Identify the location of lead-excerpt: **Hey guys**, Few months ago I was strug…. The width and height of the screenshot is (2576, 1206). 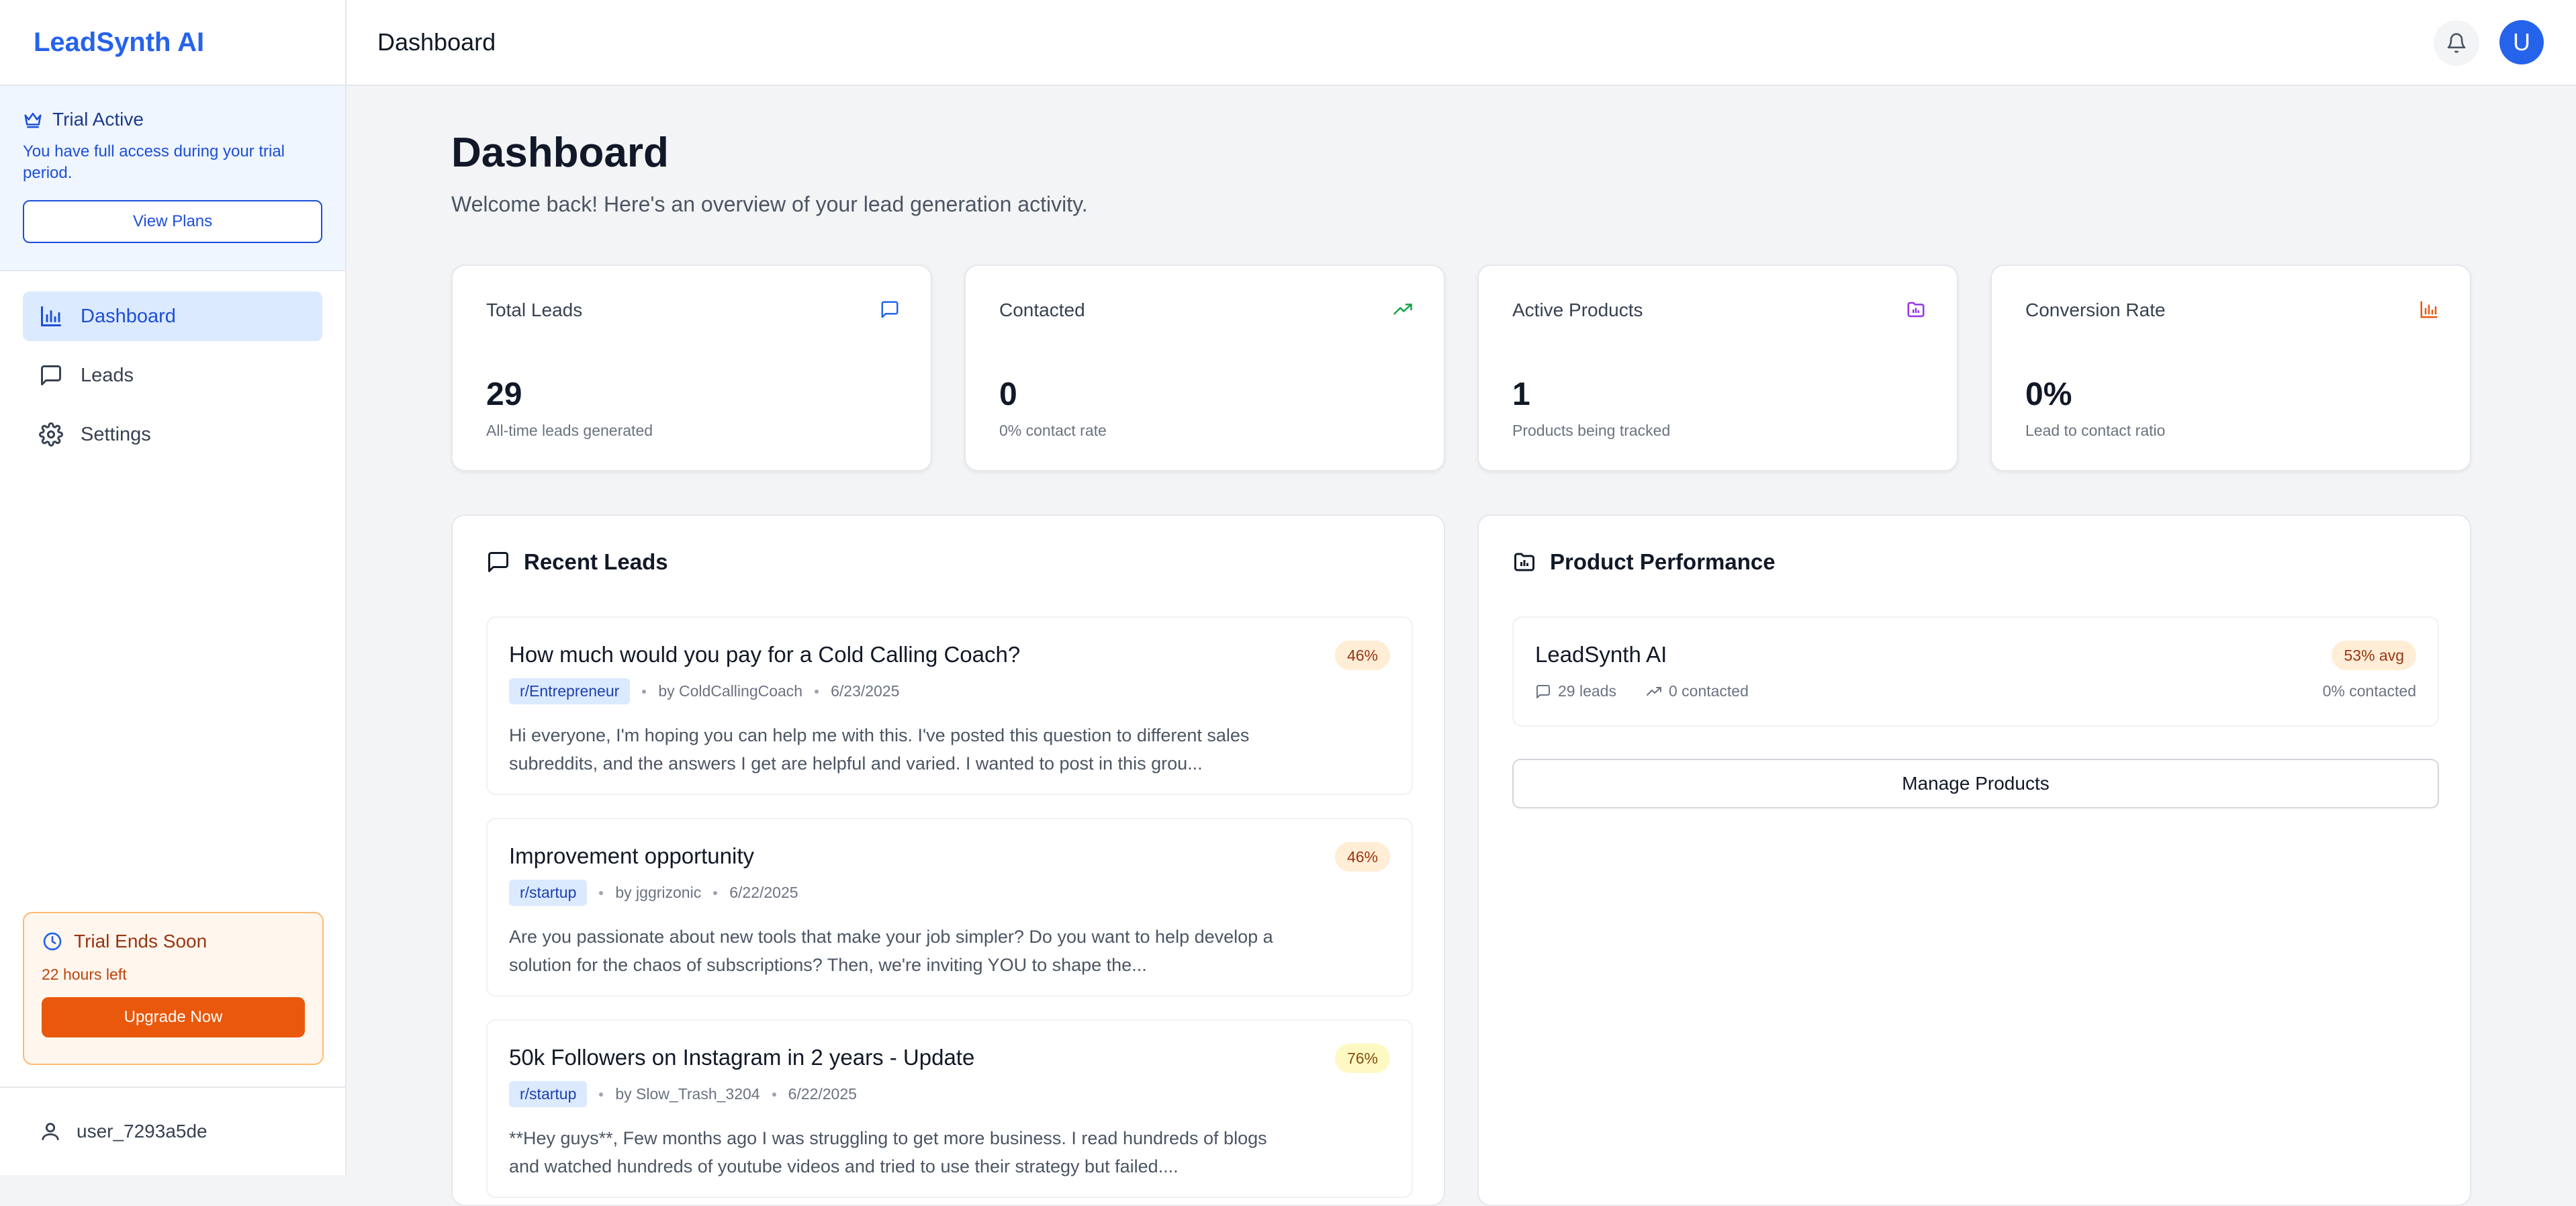
(888, 1152).